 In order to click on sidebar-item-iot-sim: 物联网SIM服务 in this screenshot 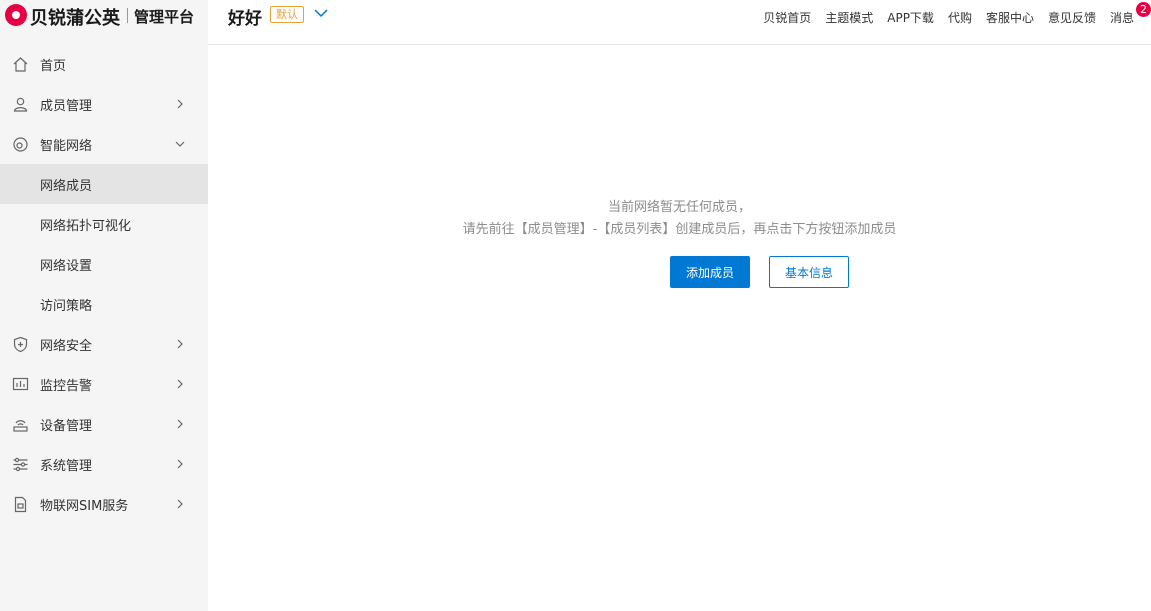, I will do `click(104, 504)`.